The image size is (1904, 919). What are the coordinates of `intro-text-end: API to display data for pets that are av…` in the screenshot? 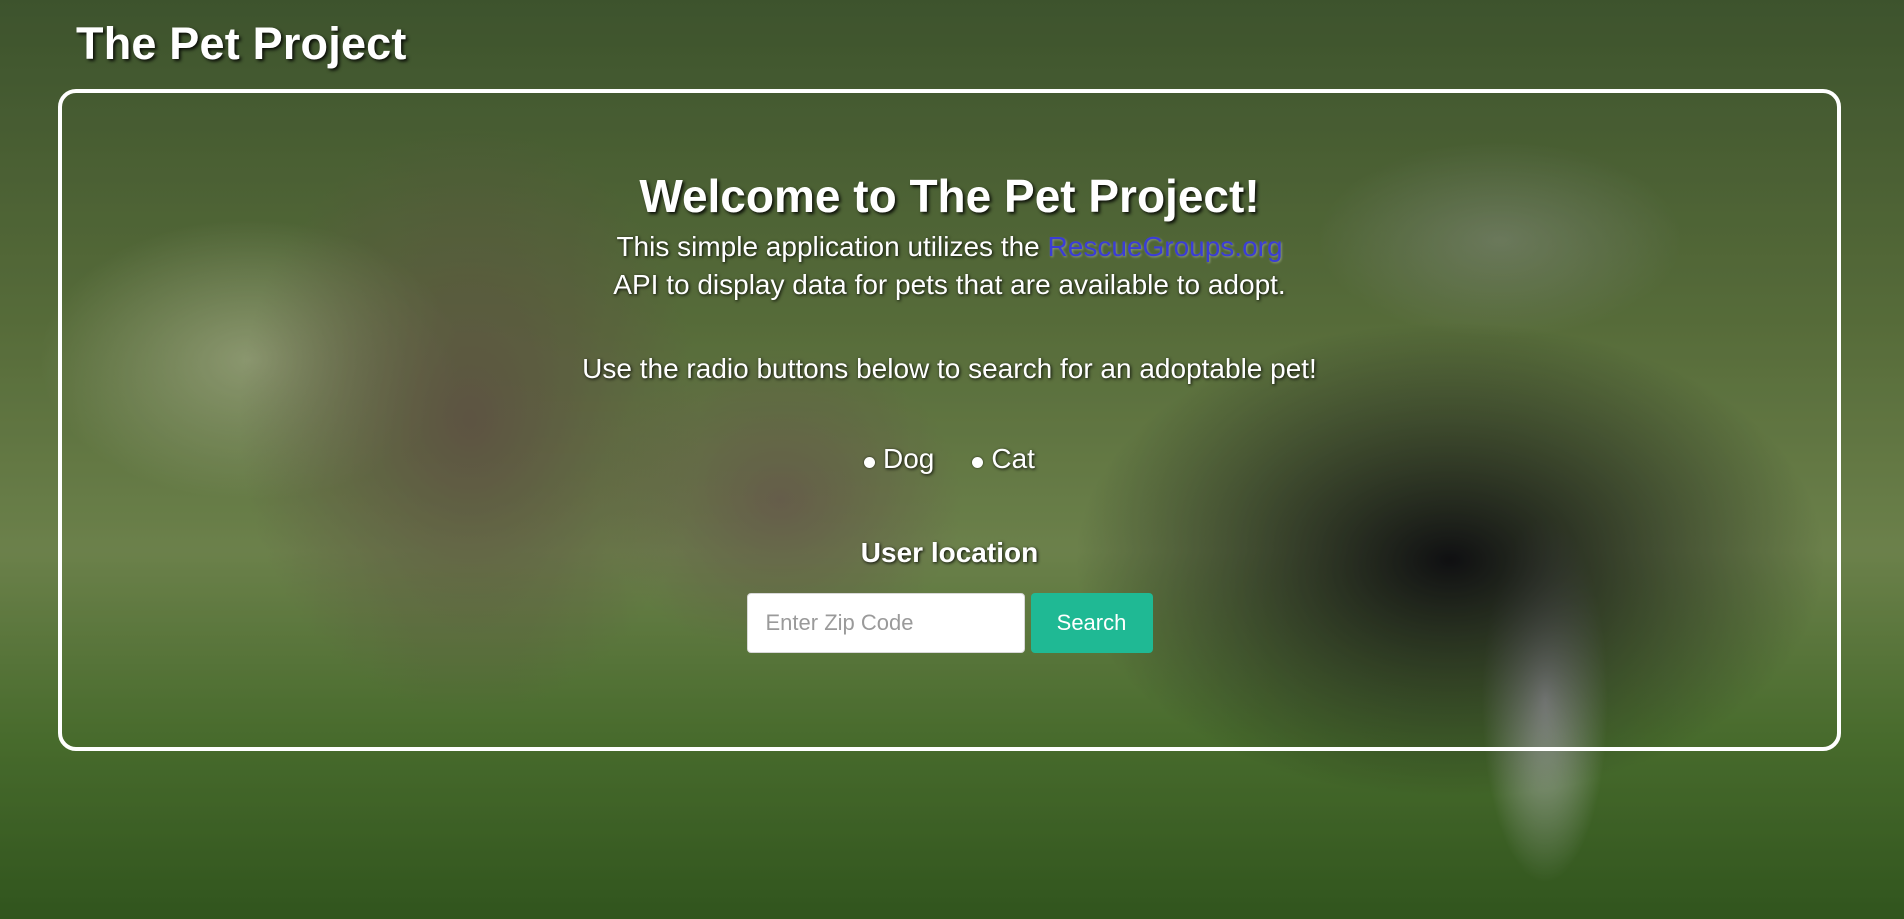 It's located at (949, 284).